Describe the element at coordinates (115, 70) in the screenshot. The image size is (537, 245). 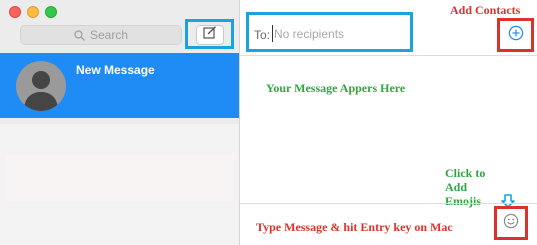
I see `conversation-title: New Message` at that location.